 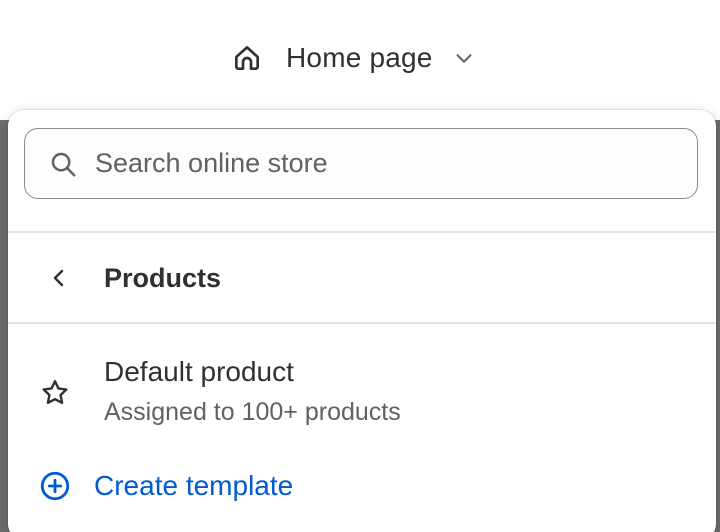 I want to click on home-icon, so click(x=247, y=58).